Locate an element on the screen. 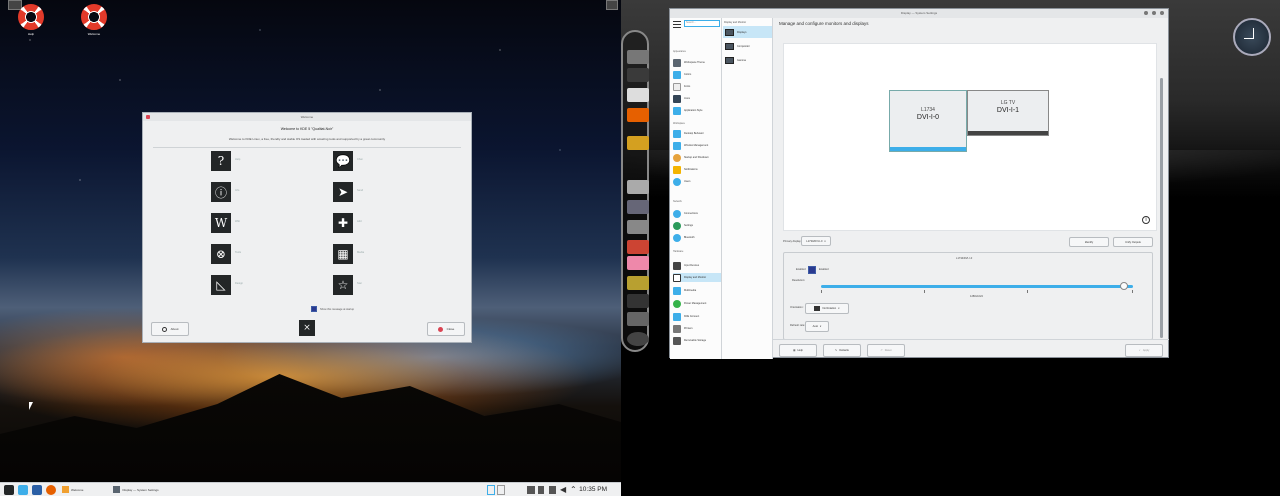 Image resolution: width=1280 pixels, height=496 pixels. lifebuoy-icon is located at coordinates (31, 17).